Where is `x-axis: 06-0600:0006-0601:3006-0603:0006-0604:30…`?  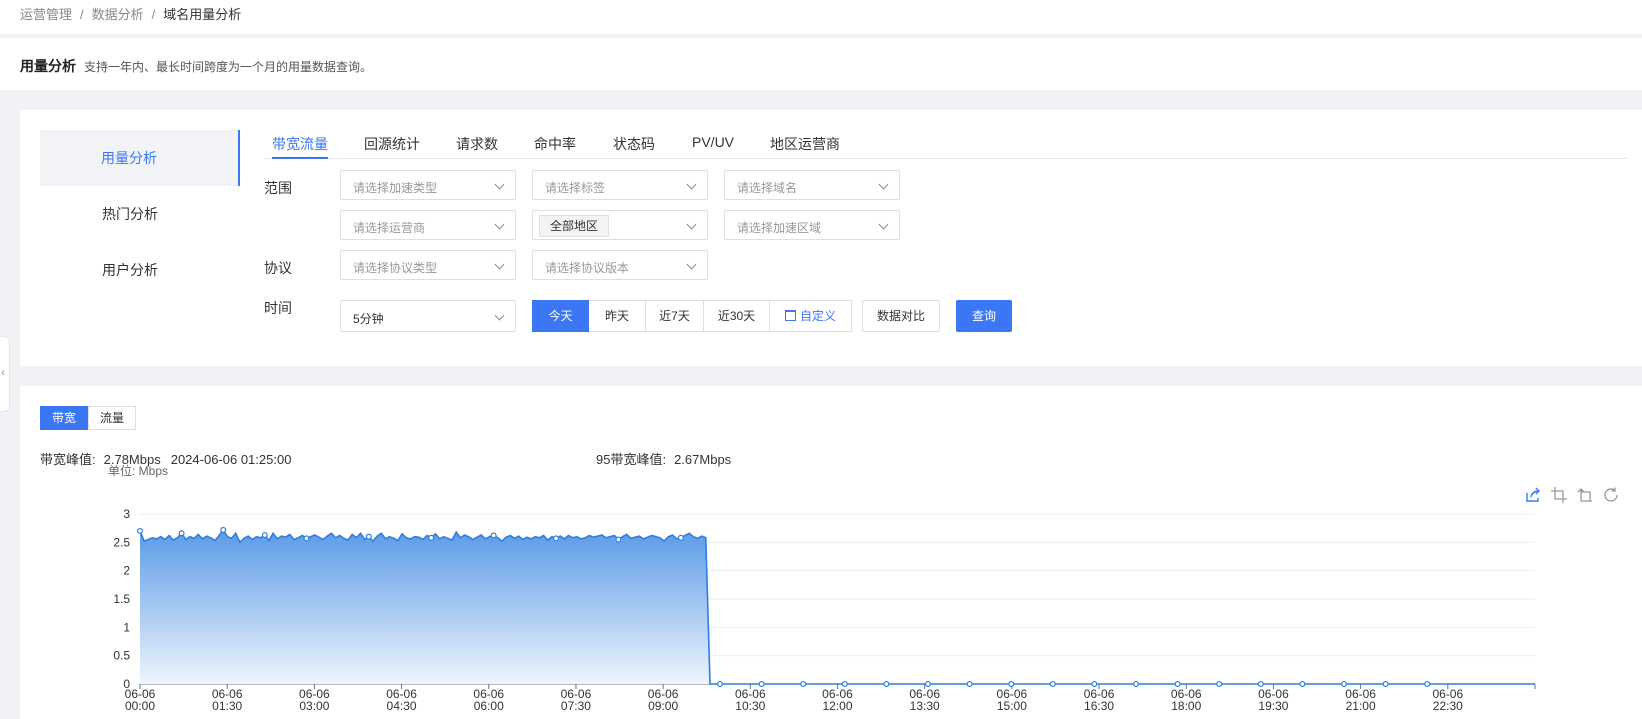
x-axis: 06-0600:0006-0601:3006-0603:0006-0604:30… is located at coordinates (830, 698).